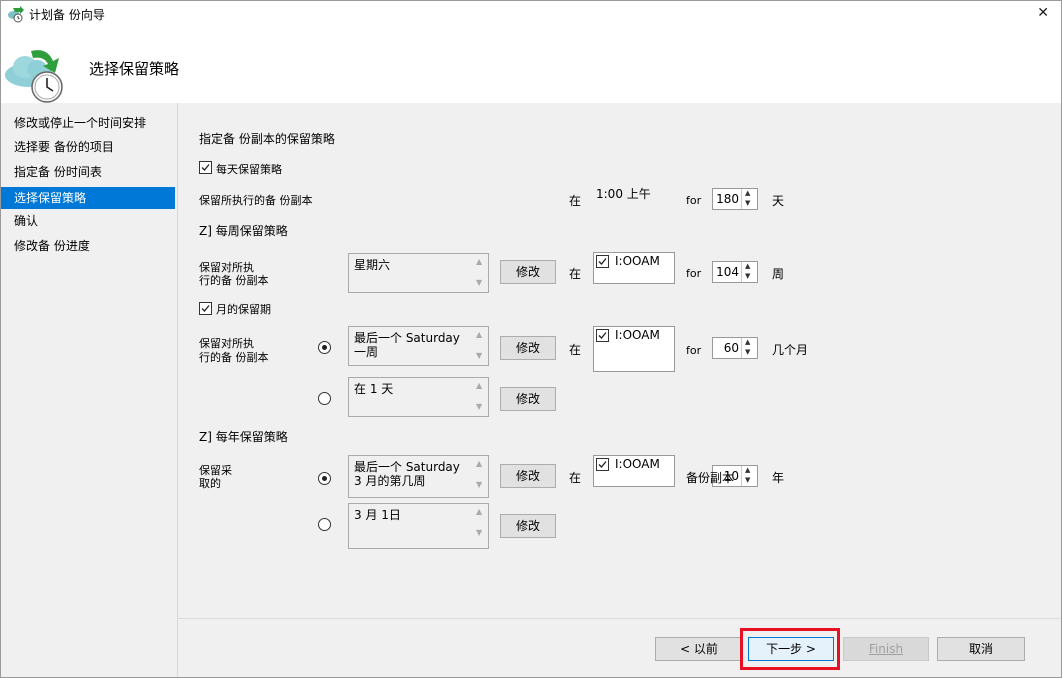 This screenshot has height=678, width=1062. Describe the element at coordinates (531, 14) in the screenshot. I see `title-bar: 计划备 份向导 ✕` at that location.